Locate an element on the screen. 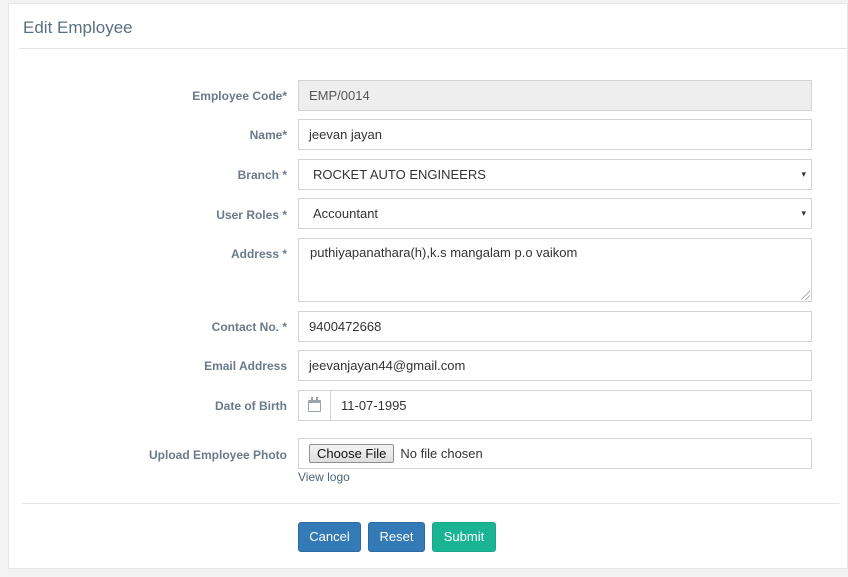 Image resolution: width=848 pixels, height=577 pixels. photo-label: Upload Employee Photo is located at coordinates (217, 455).